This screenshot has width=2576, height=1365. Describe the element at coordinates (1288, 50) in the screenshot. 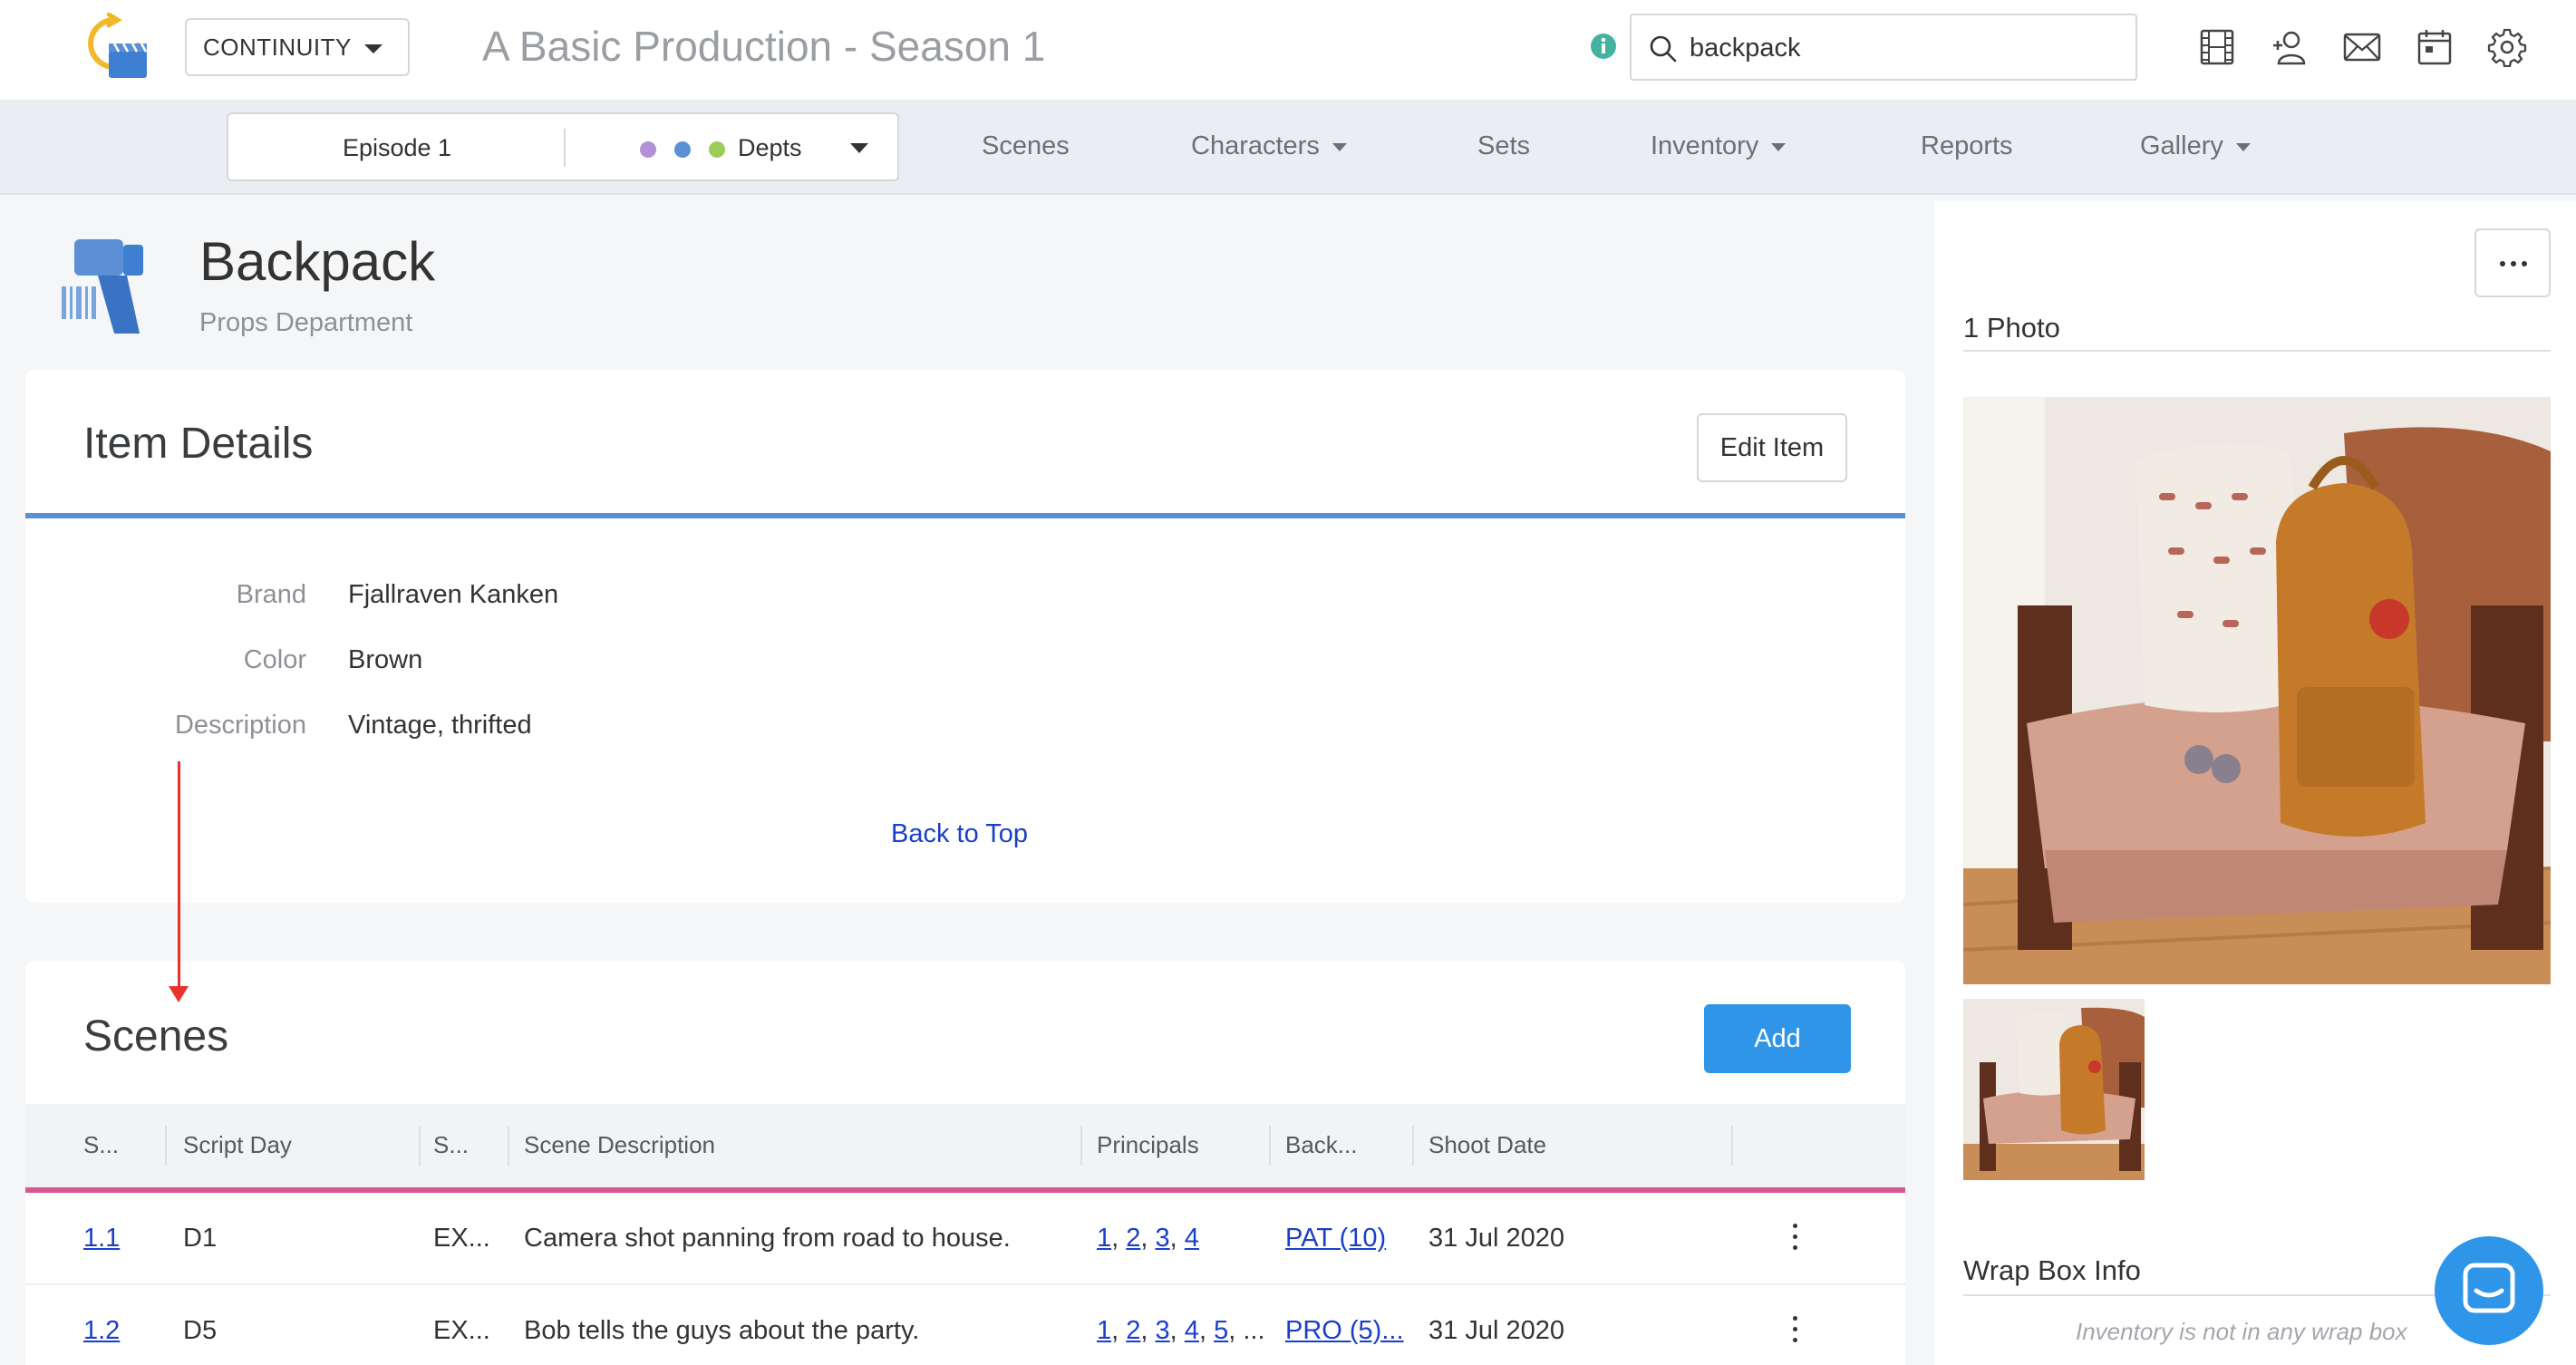

I see `top-bar: CONTINUITY A Basic Production - Season 1` at that location.